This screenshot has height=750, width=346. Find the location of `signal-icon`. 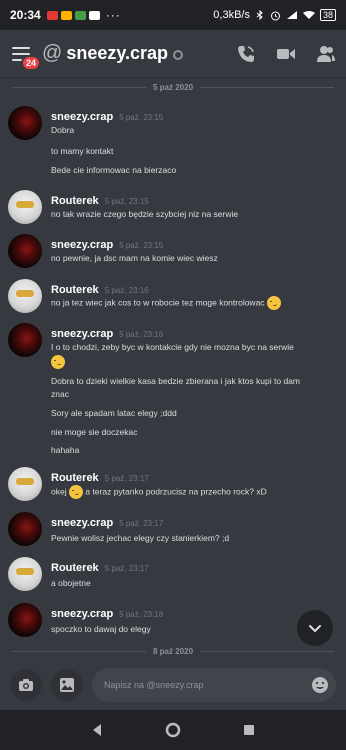

signal-icon is located at coordinates (291, 15).